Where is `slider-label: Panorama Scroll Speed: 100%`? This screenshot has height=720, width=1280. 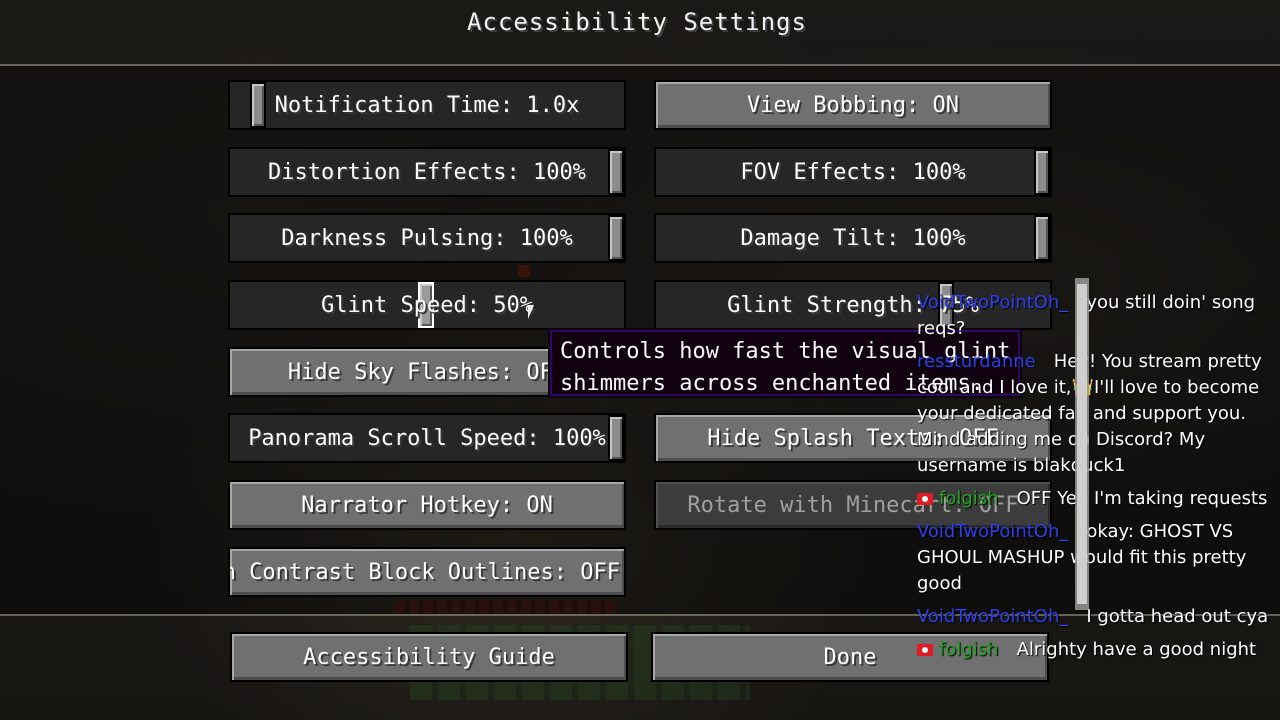 slider-label: Panorama Scroll Speed: 100% is located at coordinates (427, 438).